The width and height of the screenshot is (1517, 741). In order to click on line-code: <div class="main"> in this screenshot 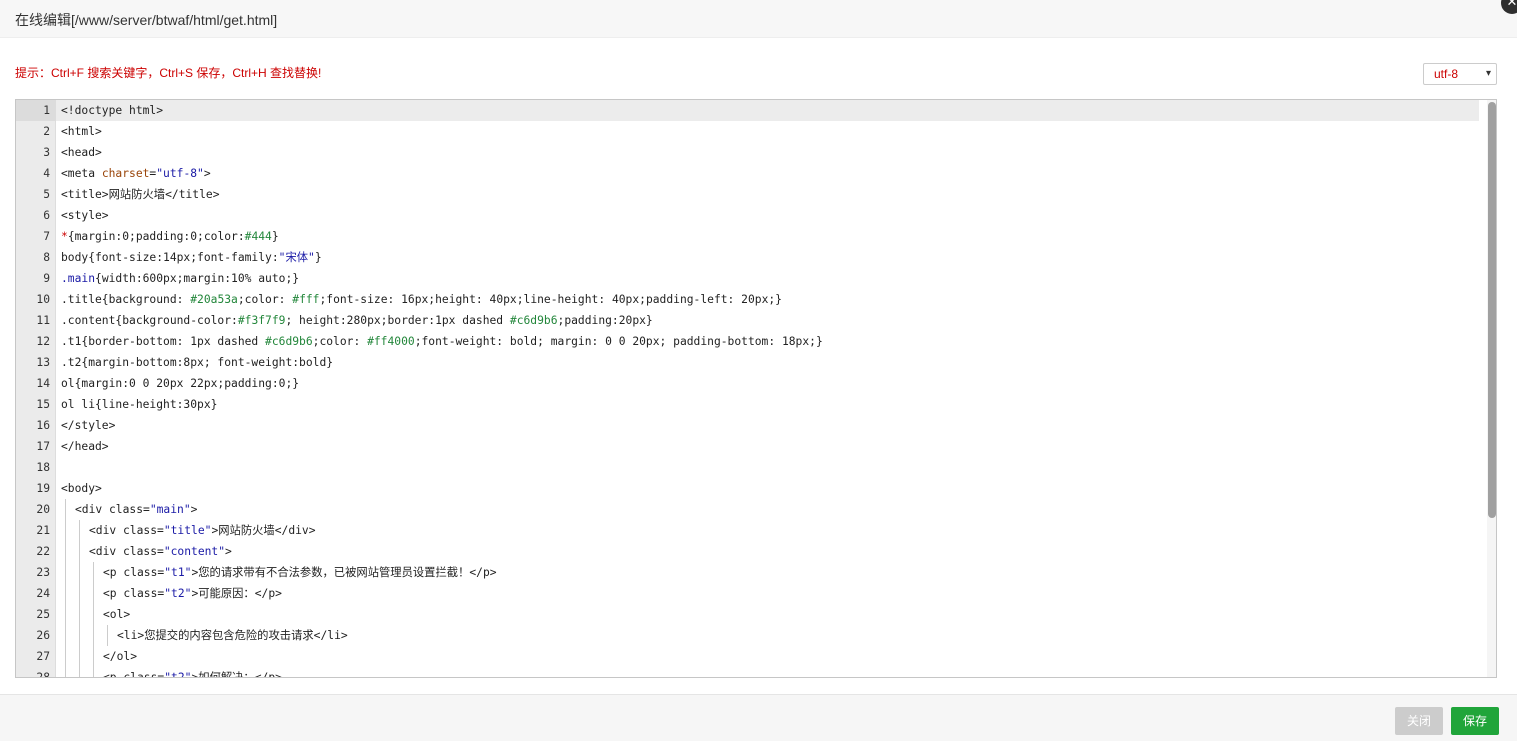, I will do `click(129, 509)`.